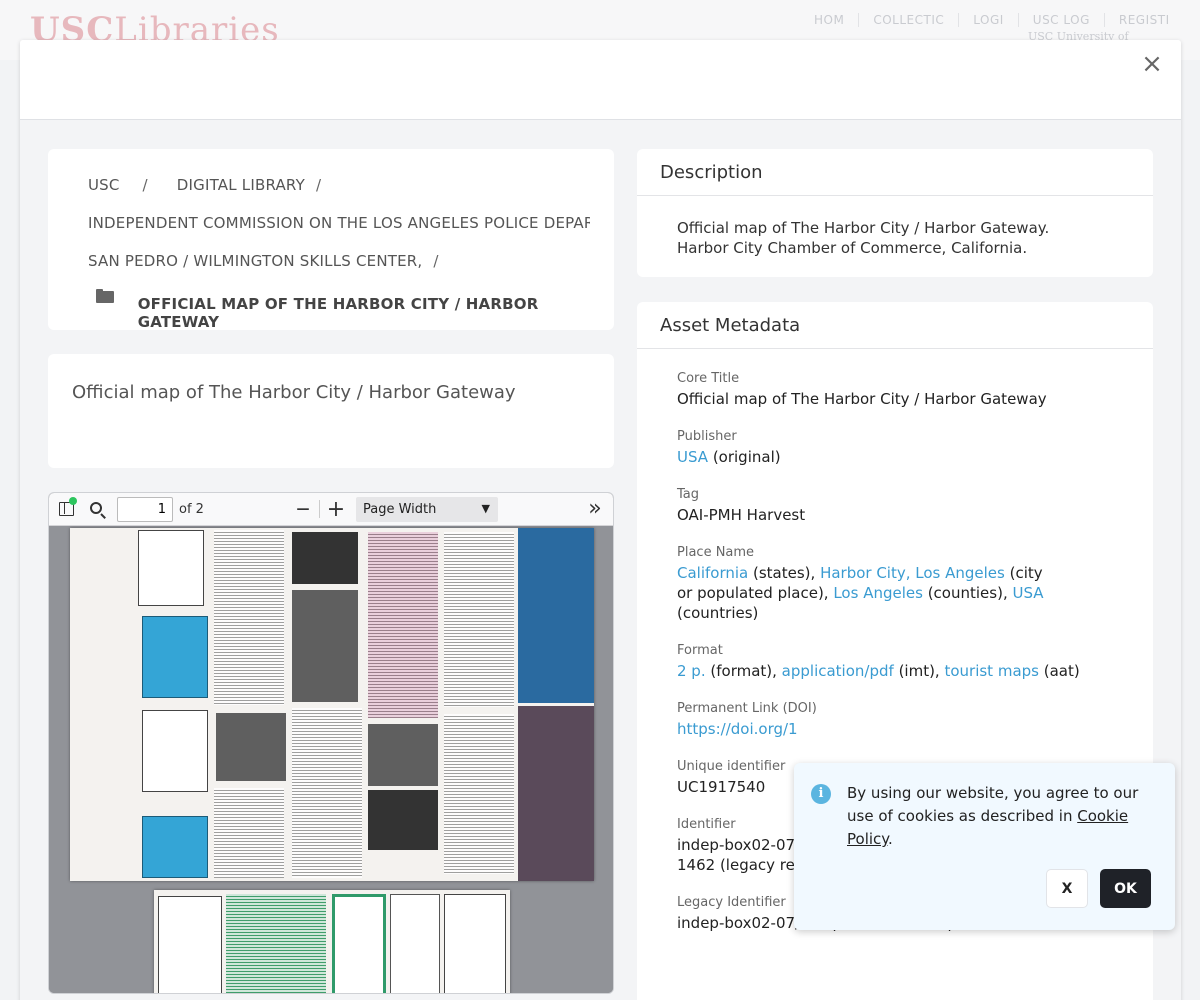  What do you see at coordinates (878, 593) in the screenshot?
I see `place-los-angeles-link: Los Angeles` at bounding box center [878, 593].